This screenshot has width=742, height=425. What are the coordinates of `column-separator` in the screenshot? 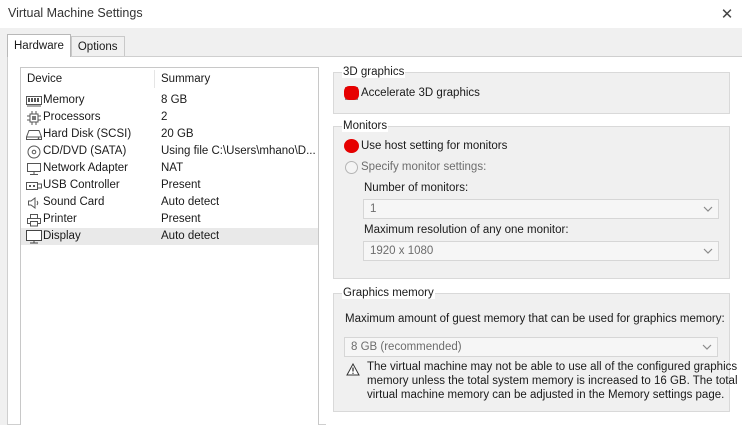 It's located at (154, 79).